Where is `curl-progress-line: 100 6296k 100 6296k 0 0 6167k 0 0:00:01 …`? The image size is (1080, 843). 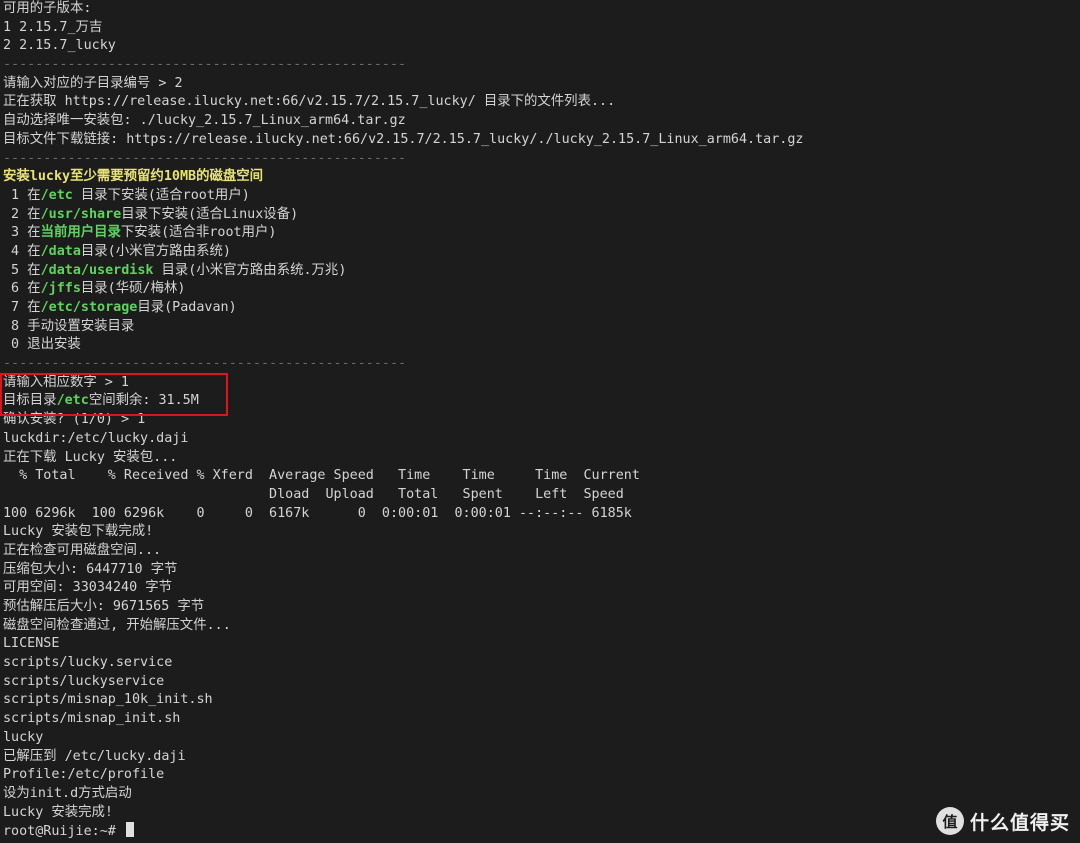
curl-progress-line: 100 6296k 100 6296k 0 0 6167k 0 0:00:01 … is located at coordinates (317, 513).